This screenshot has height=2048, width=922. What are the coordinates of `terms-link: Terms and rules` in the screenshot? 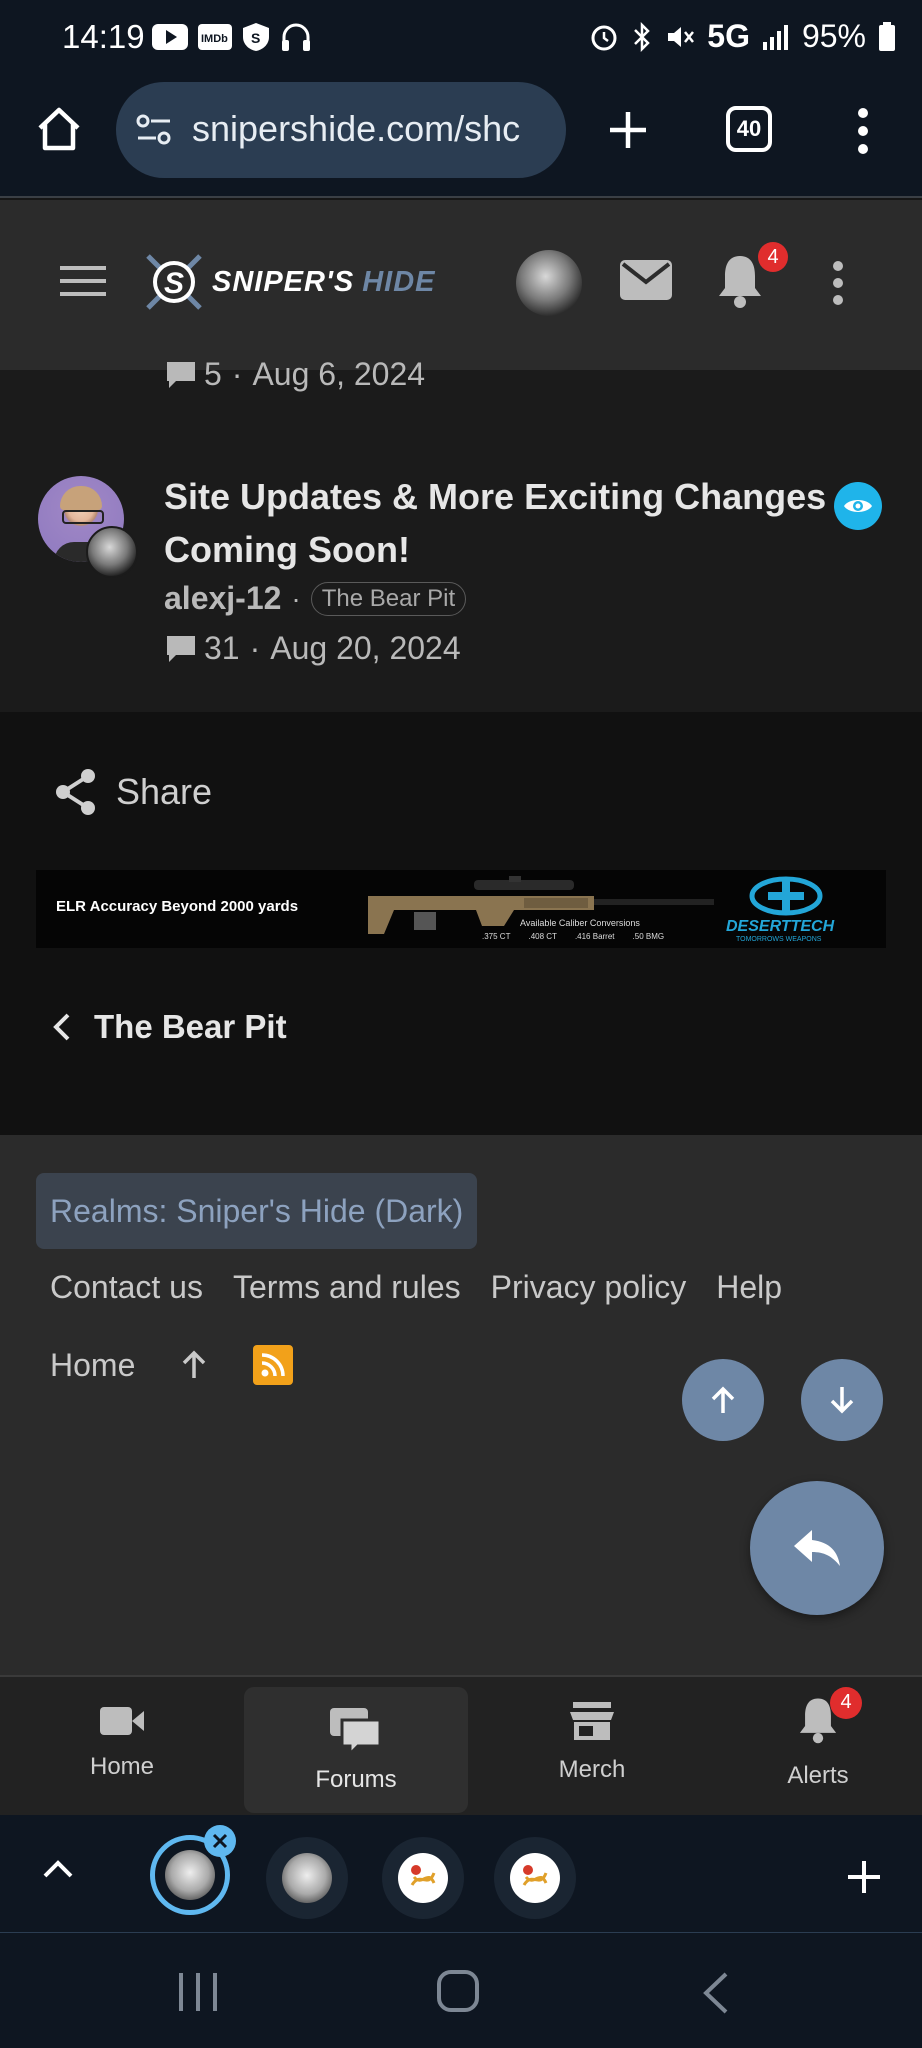 It's located at (347, 1287).